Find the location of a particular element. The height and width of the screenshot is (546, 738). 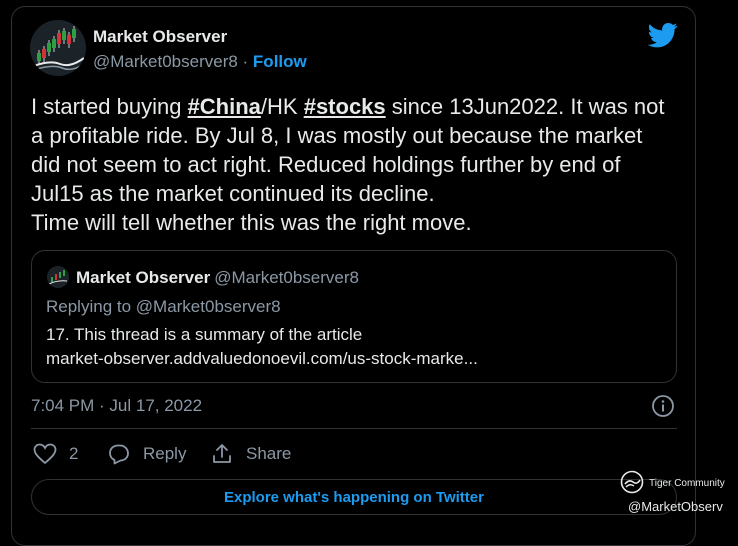

reply-button: Reply is located at coordinates (146, 454).